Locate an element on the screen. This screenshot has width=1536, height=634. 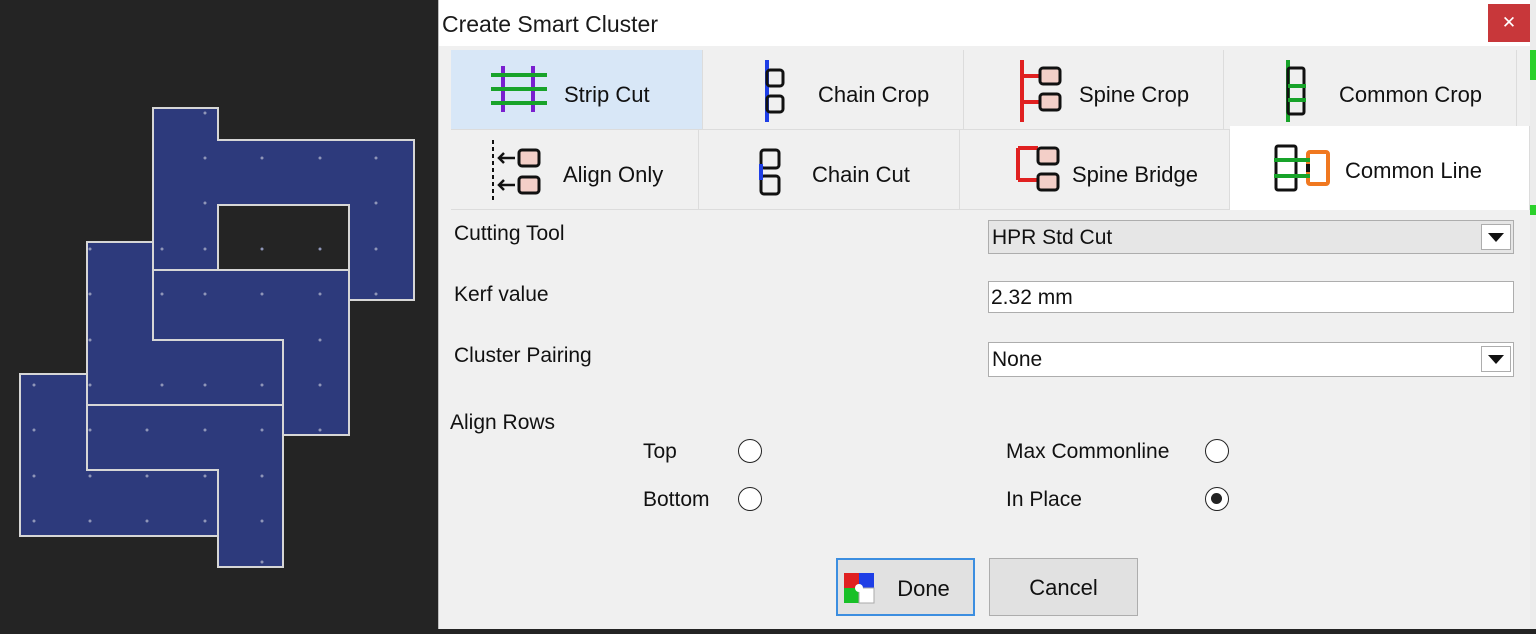
kerf-value-text: 2.32 mm is located at coordinates (1032, 297).